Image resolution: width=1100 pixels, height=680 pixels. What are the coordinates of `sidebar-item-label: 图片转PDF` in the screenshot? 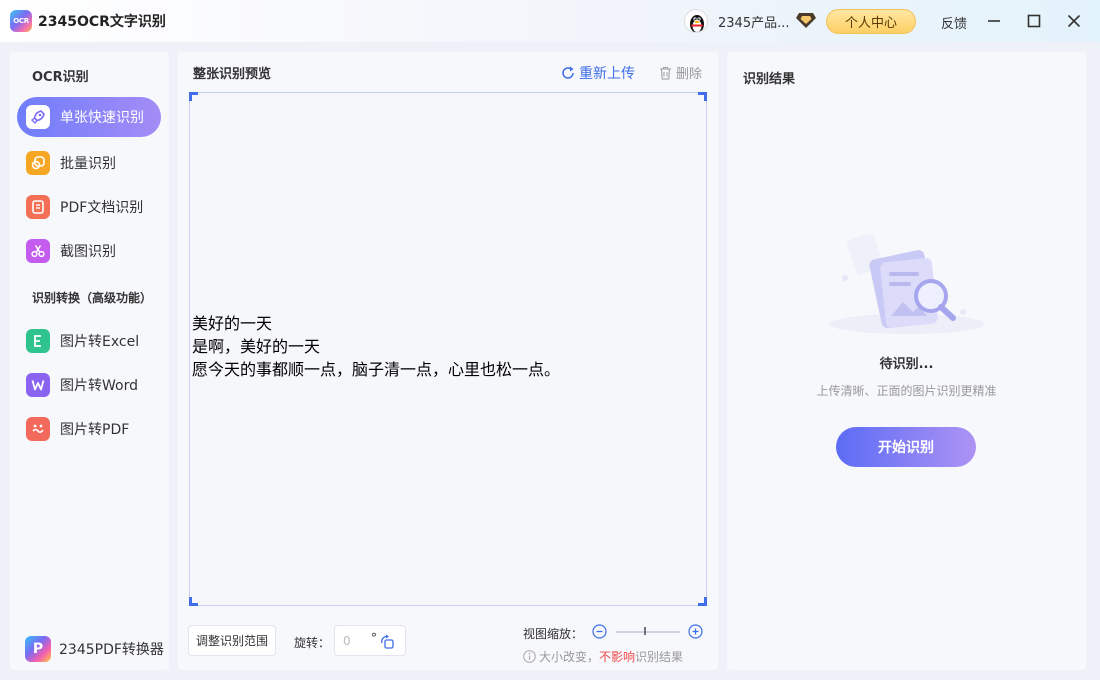 It's located at (95, 430).